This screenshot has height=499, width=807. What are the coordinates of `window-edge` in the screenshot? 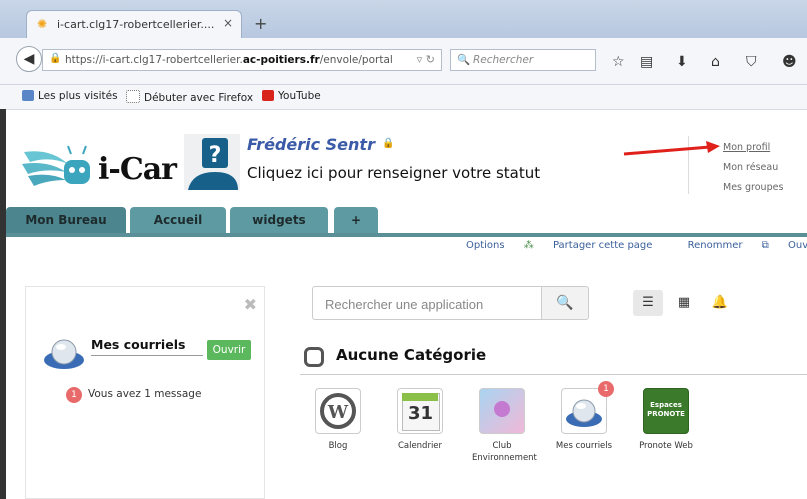 It's located at (3, 304).